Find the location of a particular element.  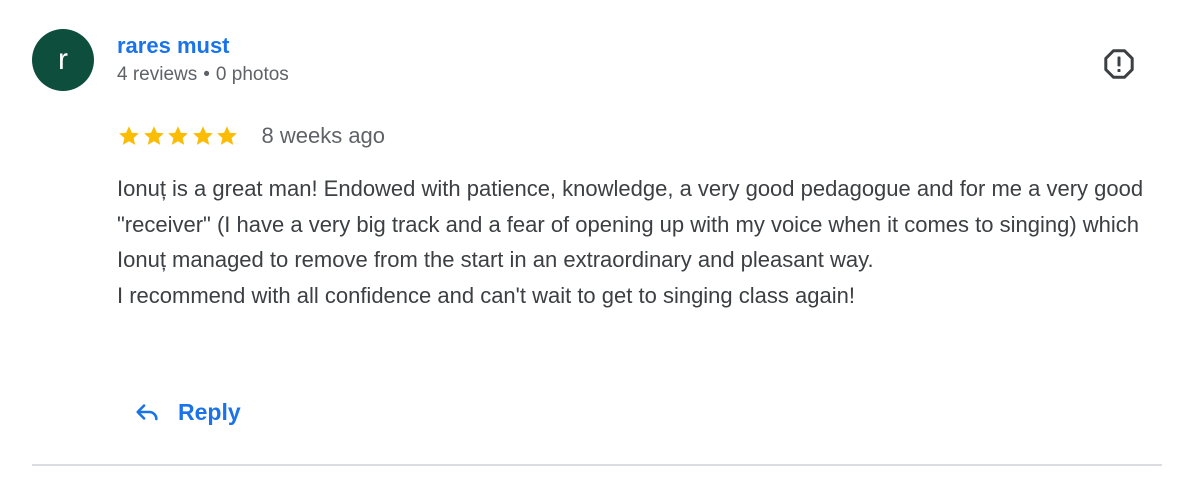

avatar-initial: r is located at coordinates (63, 59).